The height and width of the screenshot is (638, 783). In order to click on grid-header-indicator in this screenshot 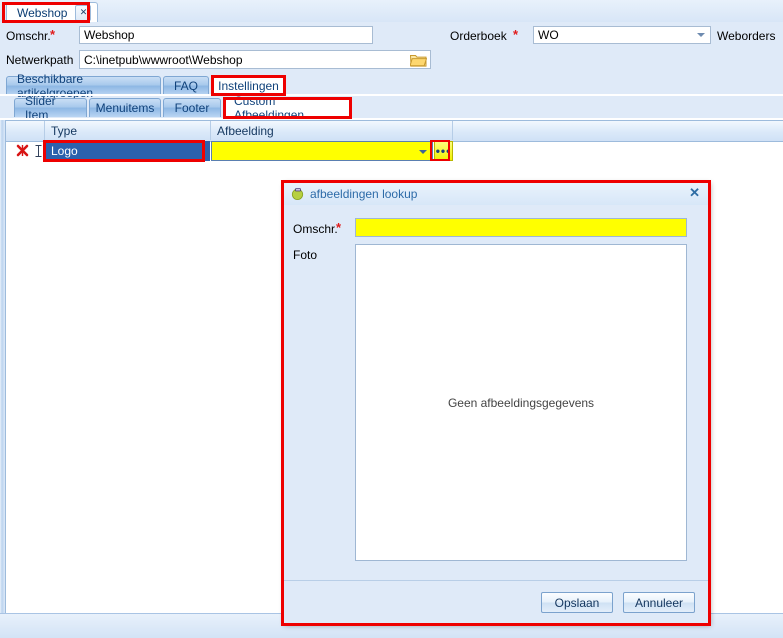, I will do `click(25, 130)`.